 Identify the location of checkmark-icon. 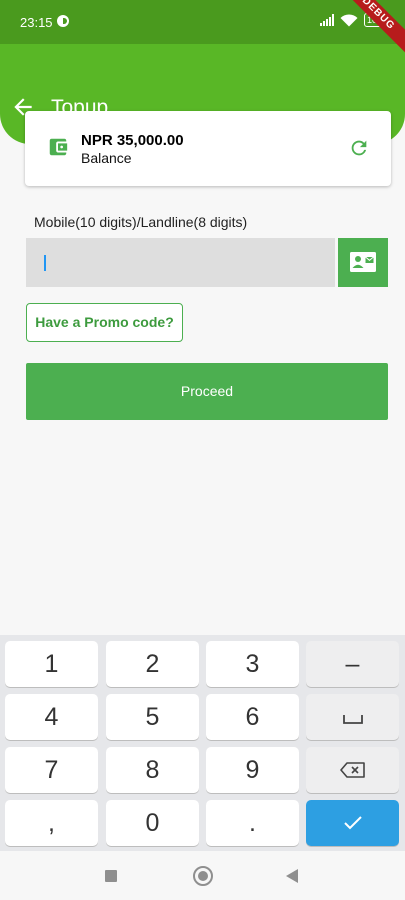
(352, 823).